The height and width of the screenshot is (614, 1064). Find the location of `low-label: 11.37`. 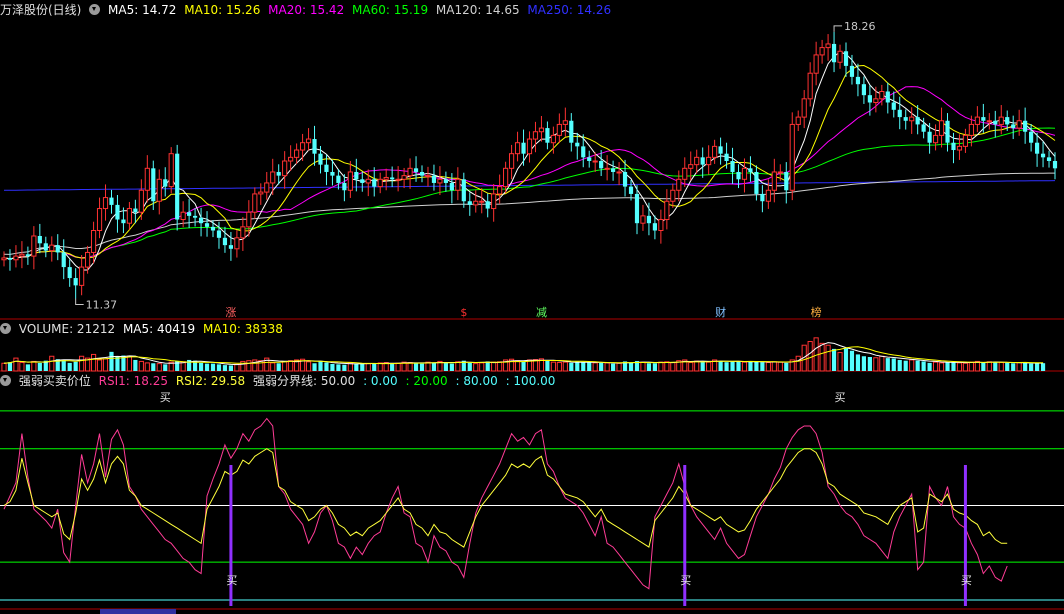

low-label: 11.37 is located at coordinates (102, 305).